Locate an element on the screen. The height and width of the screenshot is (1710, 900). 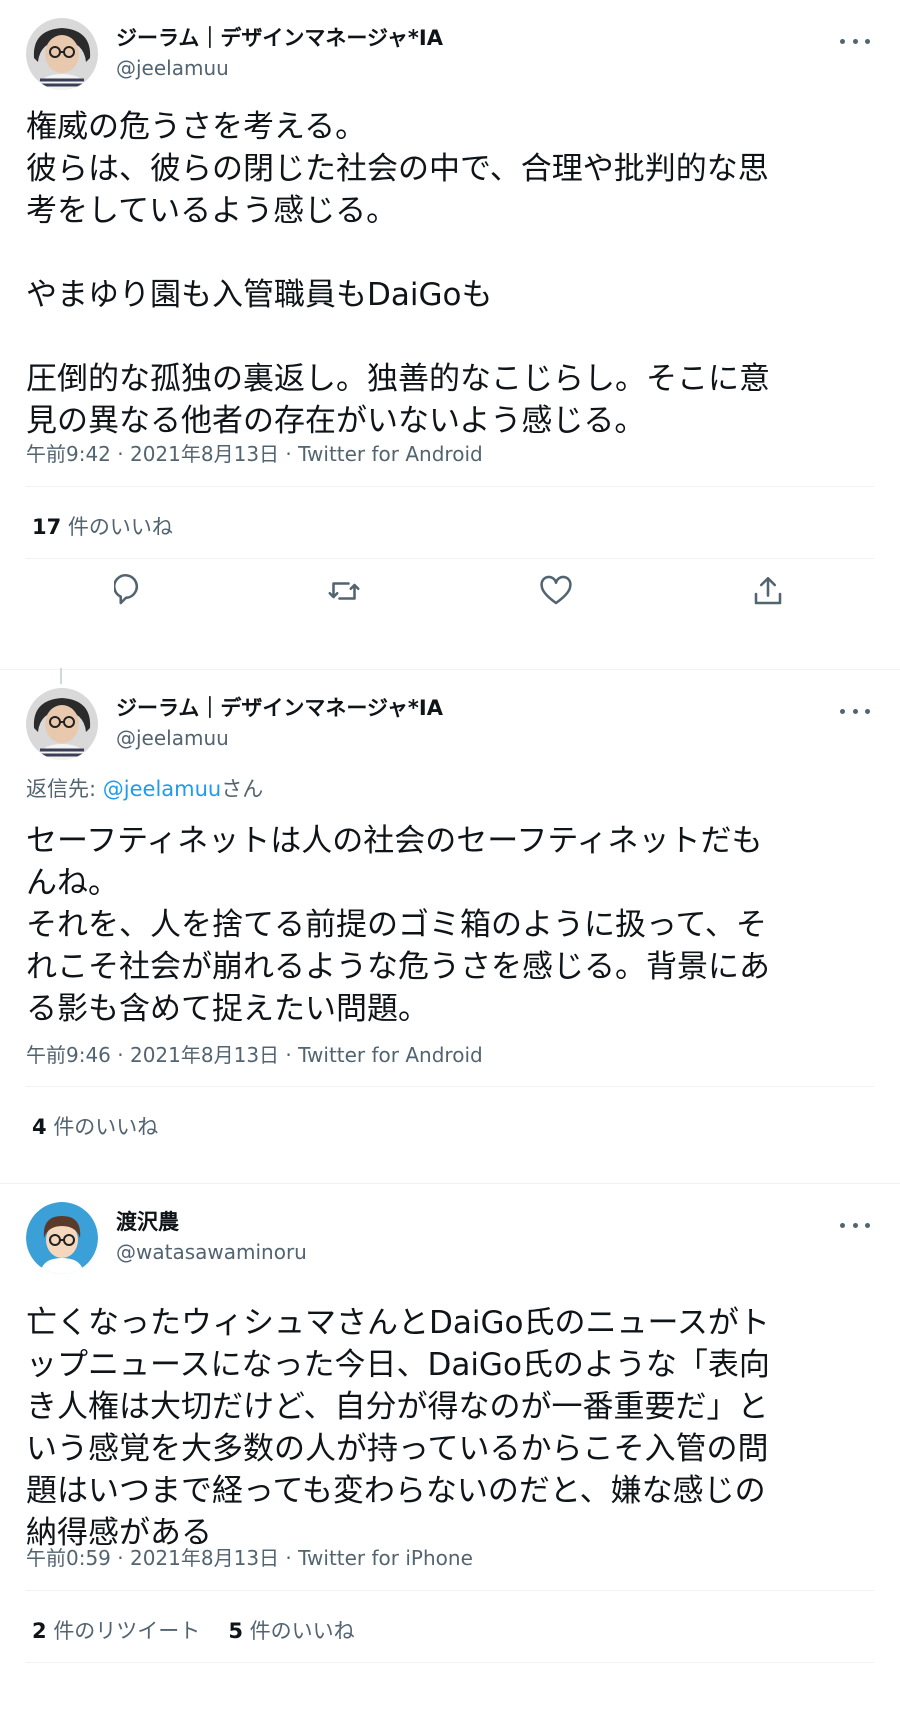
share-upload-icon is located at coordinates (768, 591).